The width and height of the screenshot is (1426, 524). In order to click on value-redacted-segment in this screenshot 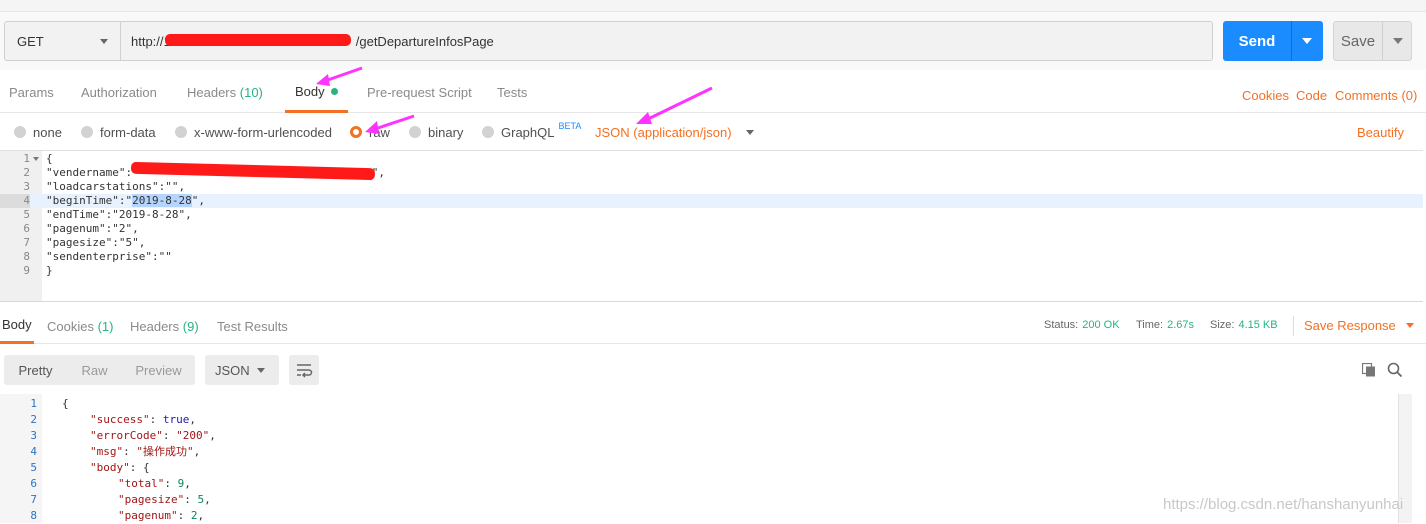, I will do `click(252, 171)`.